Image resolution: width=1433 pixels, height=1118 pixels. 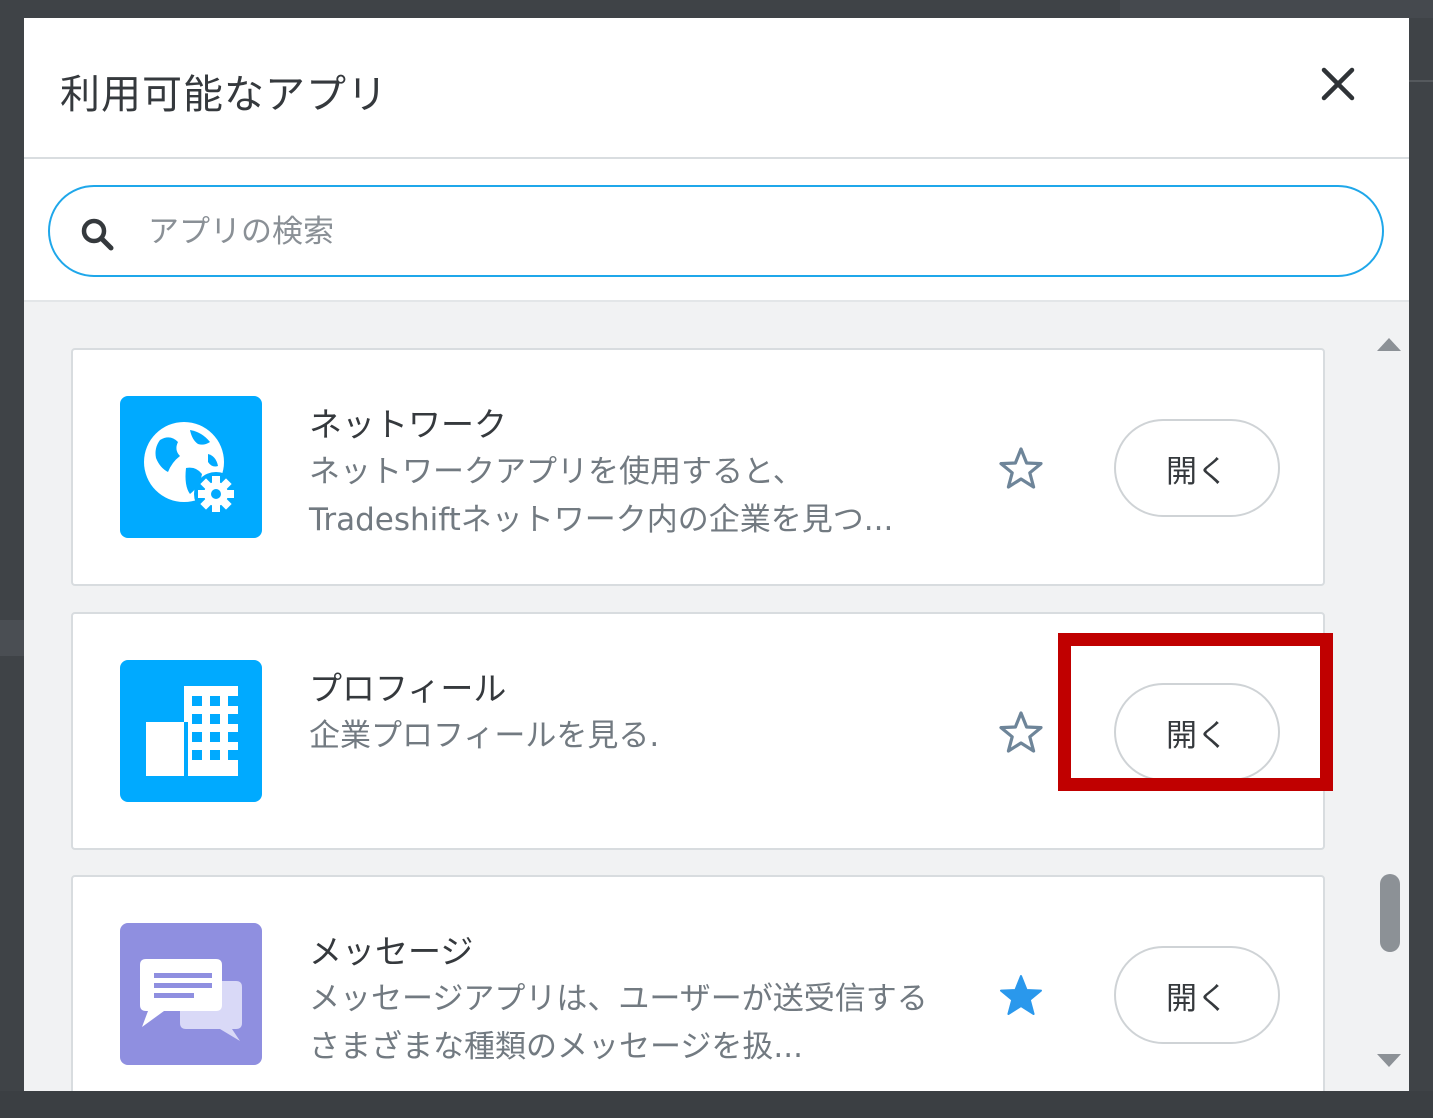 What do you see at coordinates (408, 424) in the screenshot?
I see `app-name: ネットワーク` at bounding box center [408, 424].